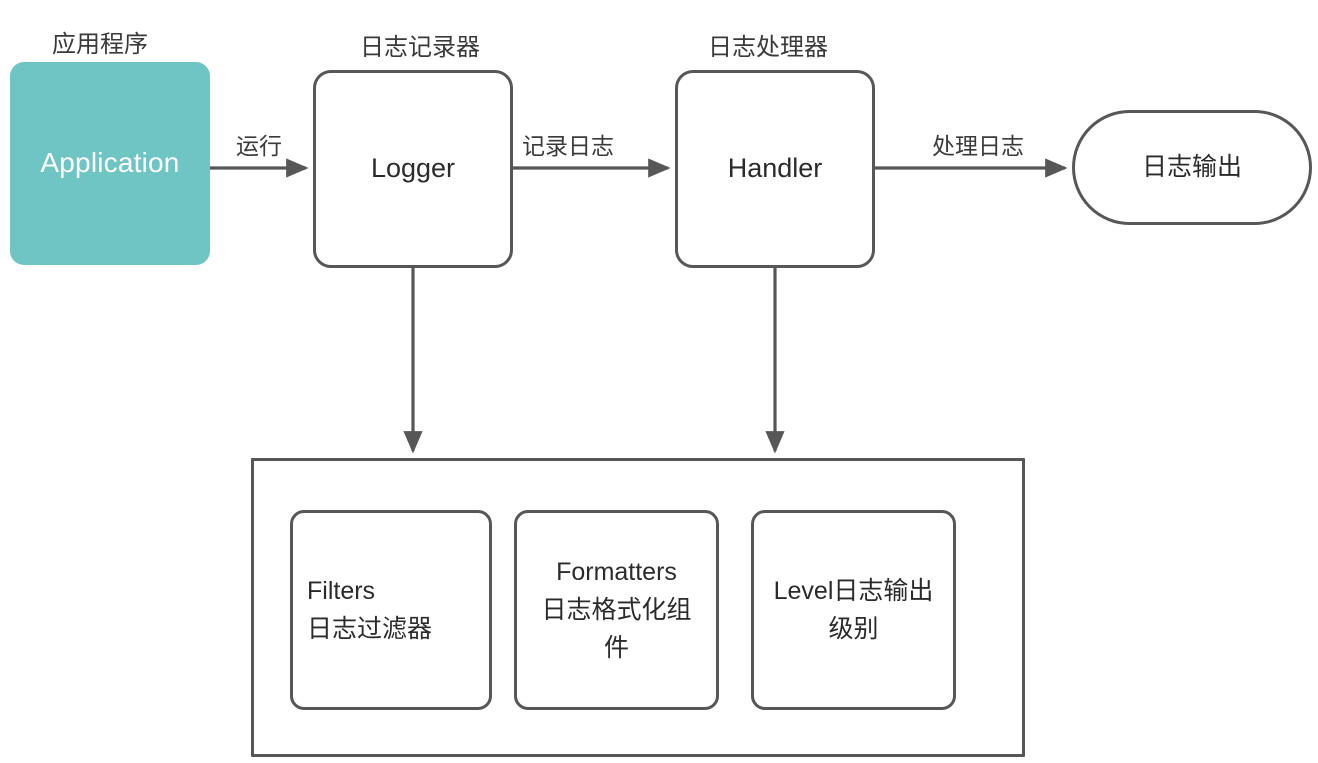 The height and width of the screenshot is (763, 1318). Describe the element at coordinates (420, 47) in the screenshot. I see `caption-logger: 日志记录器` at that location.